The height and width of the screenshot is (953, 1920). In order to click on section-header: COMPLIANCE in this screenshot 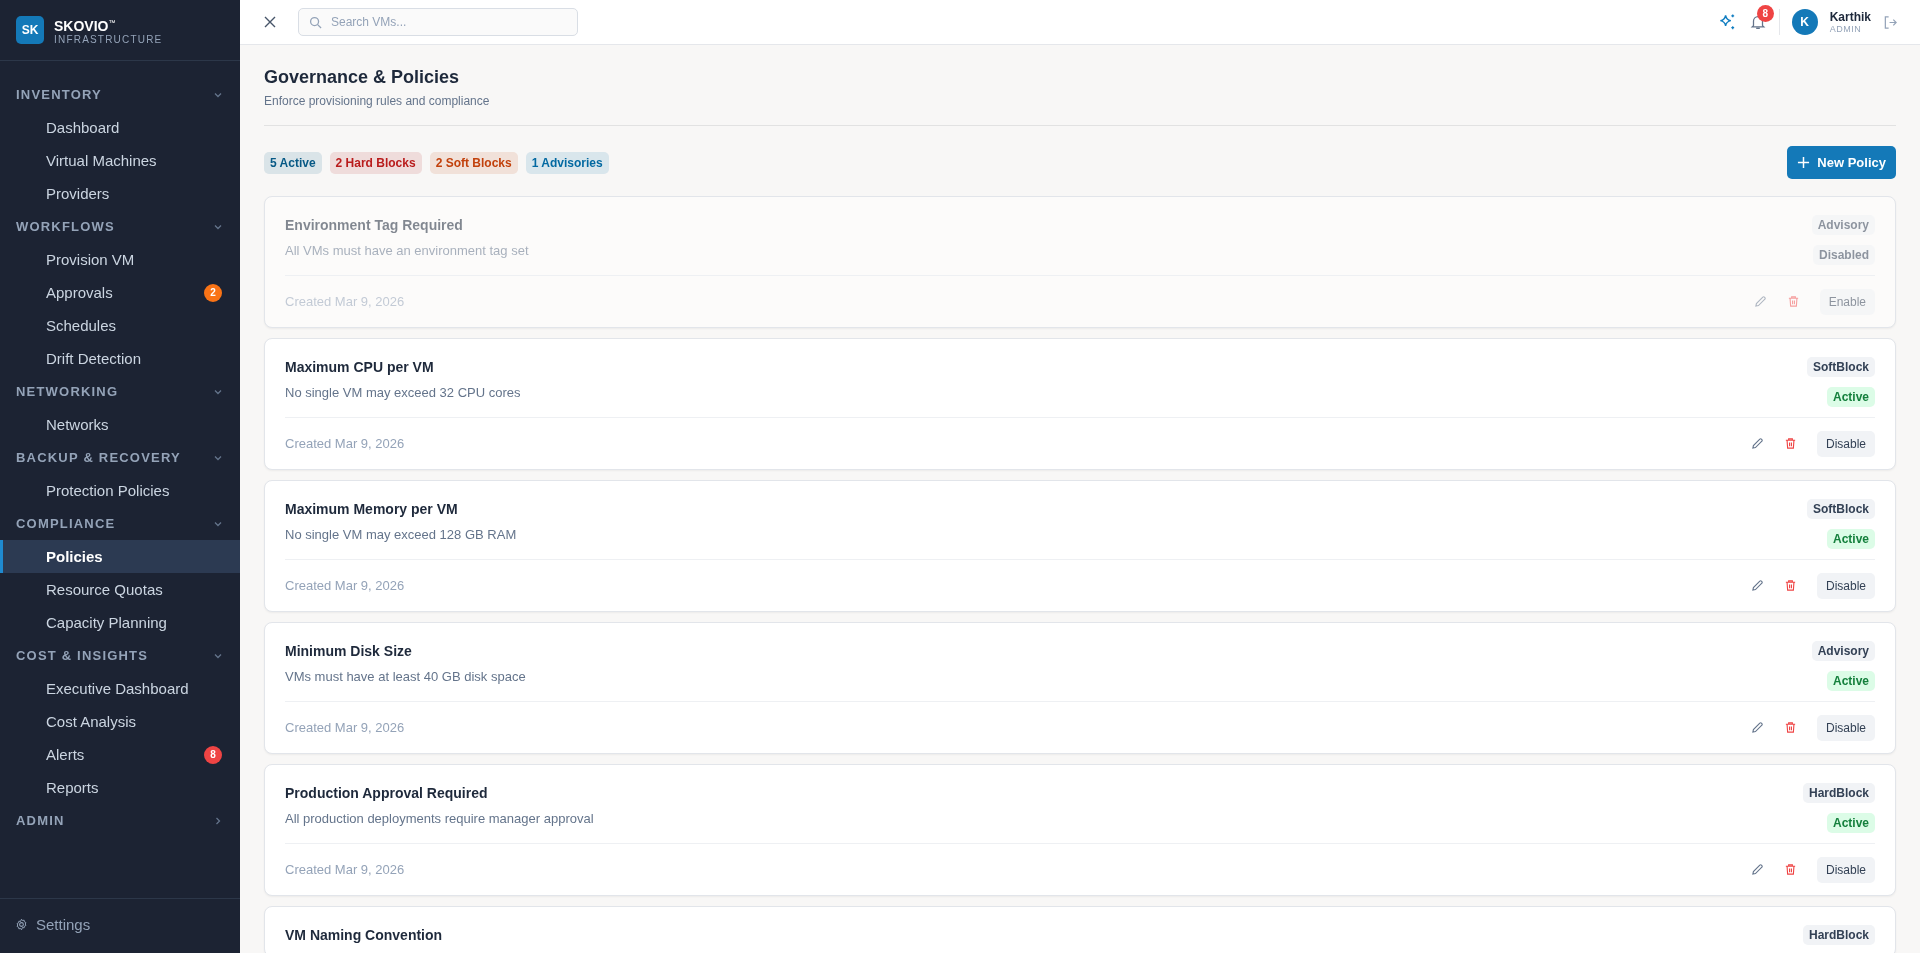, I will do `click(120, 523)`.